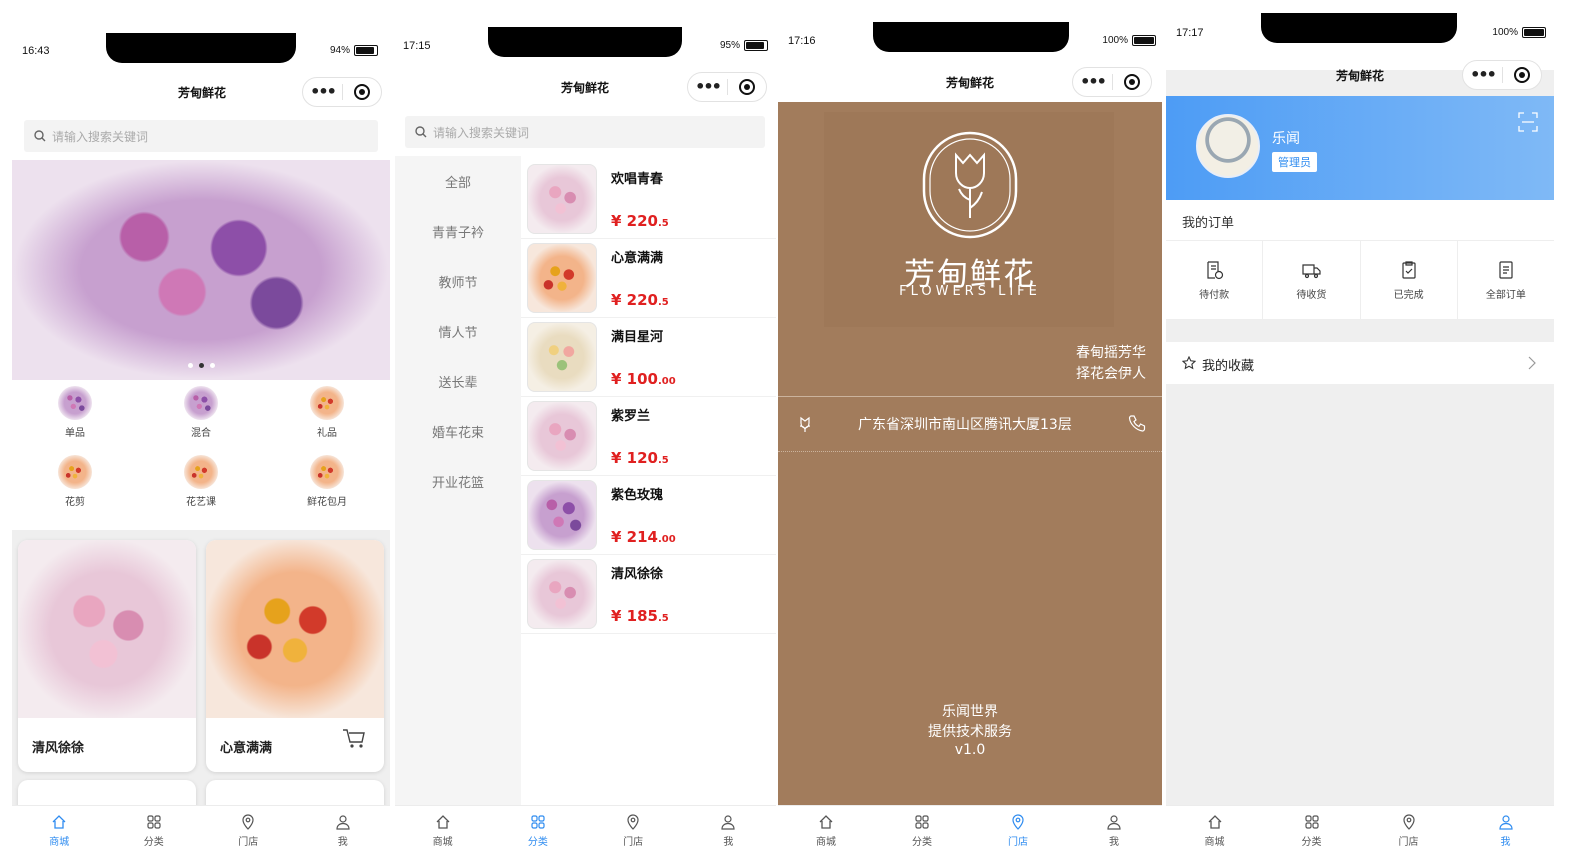  What do you see at coordinates (295, 656) in the screenshot?
I see `product-card: 心意满满` at bounding box center [295, 656].